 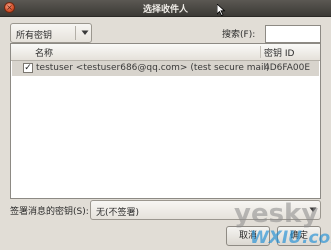 I want to click on title-bar: × 选择收件人, so click(x=165, y=8).